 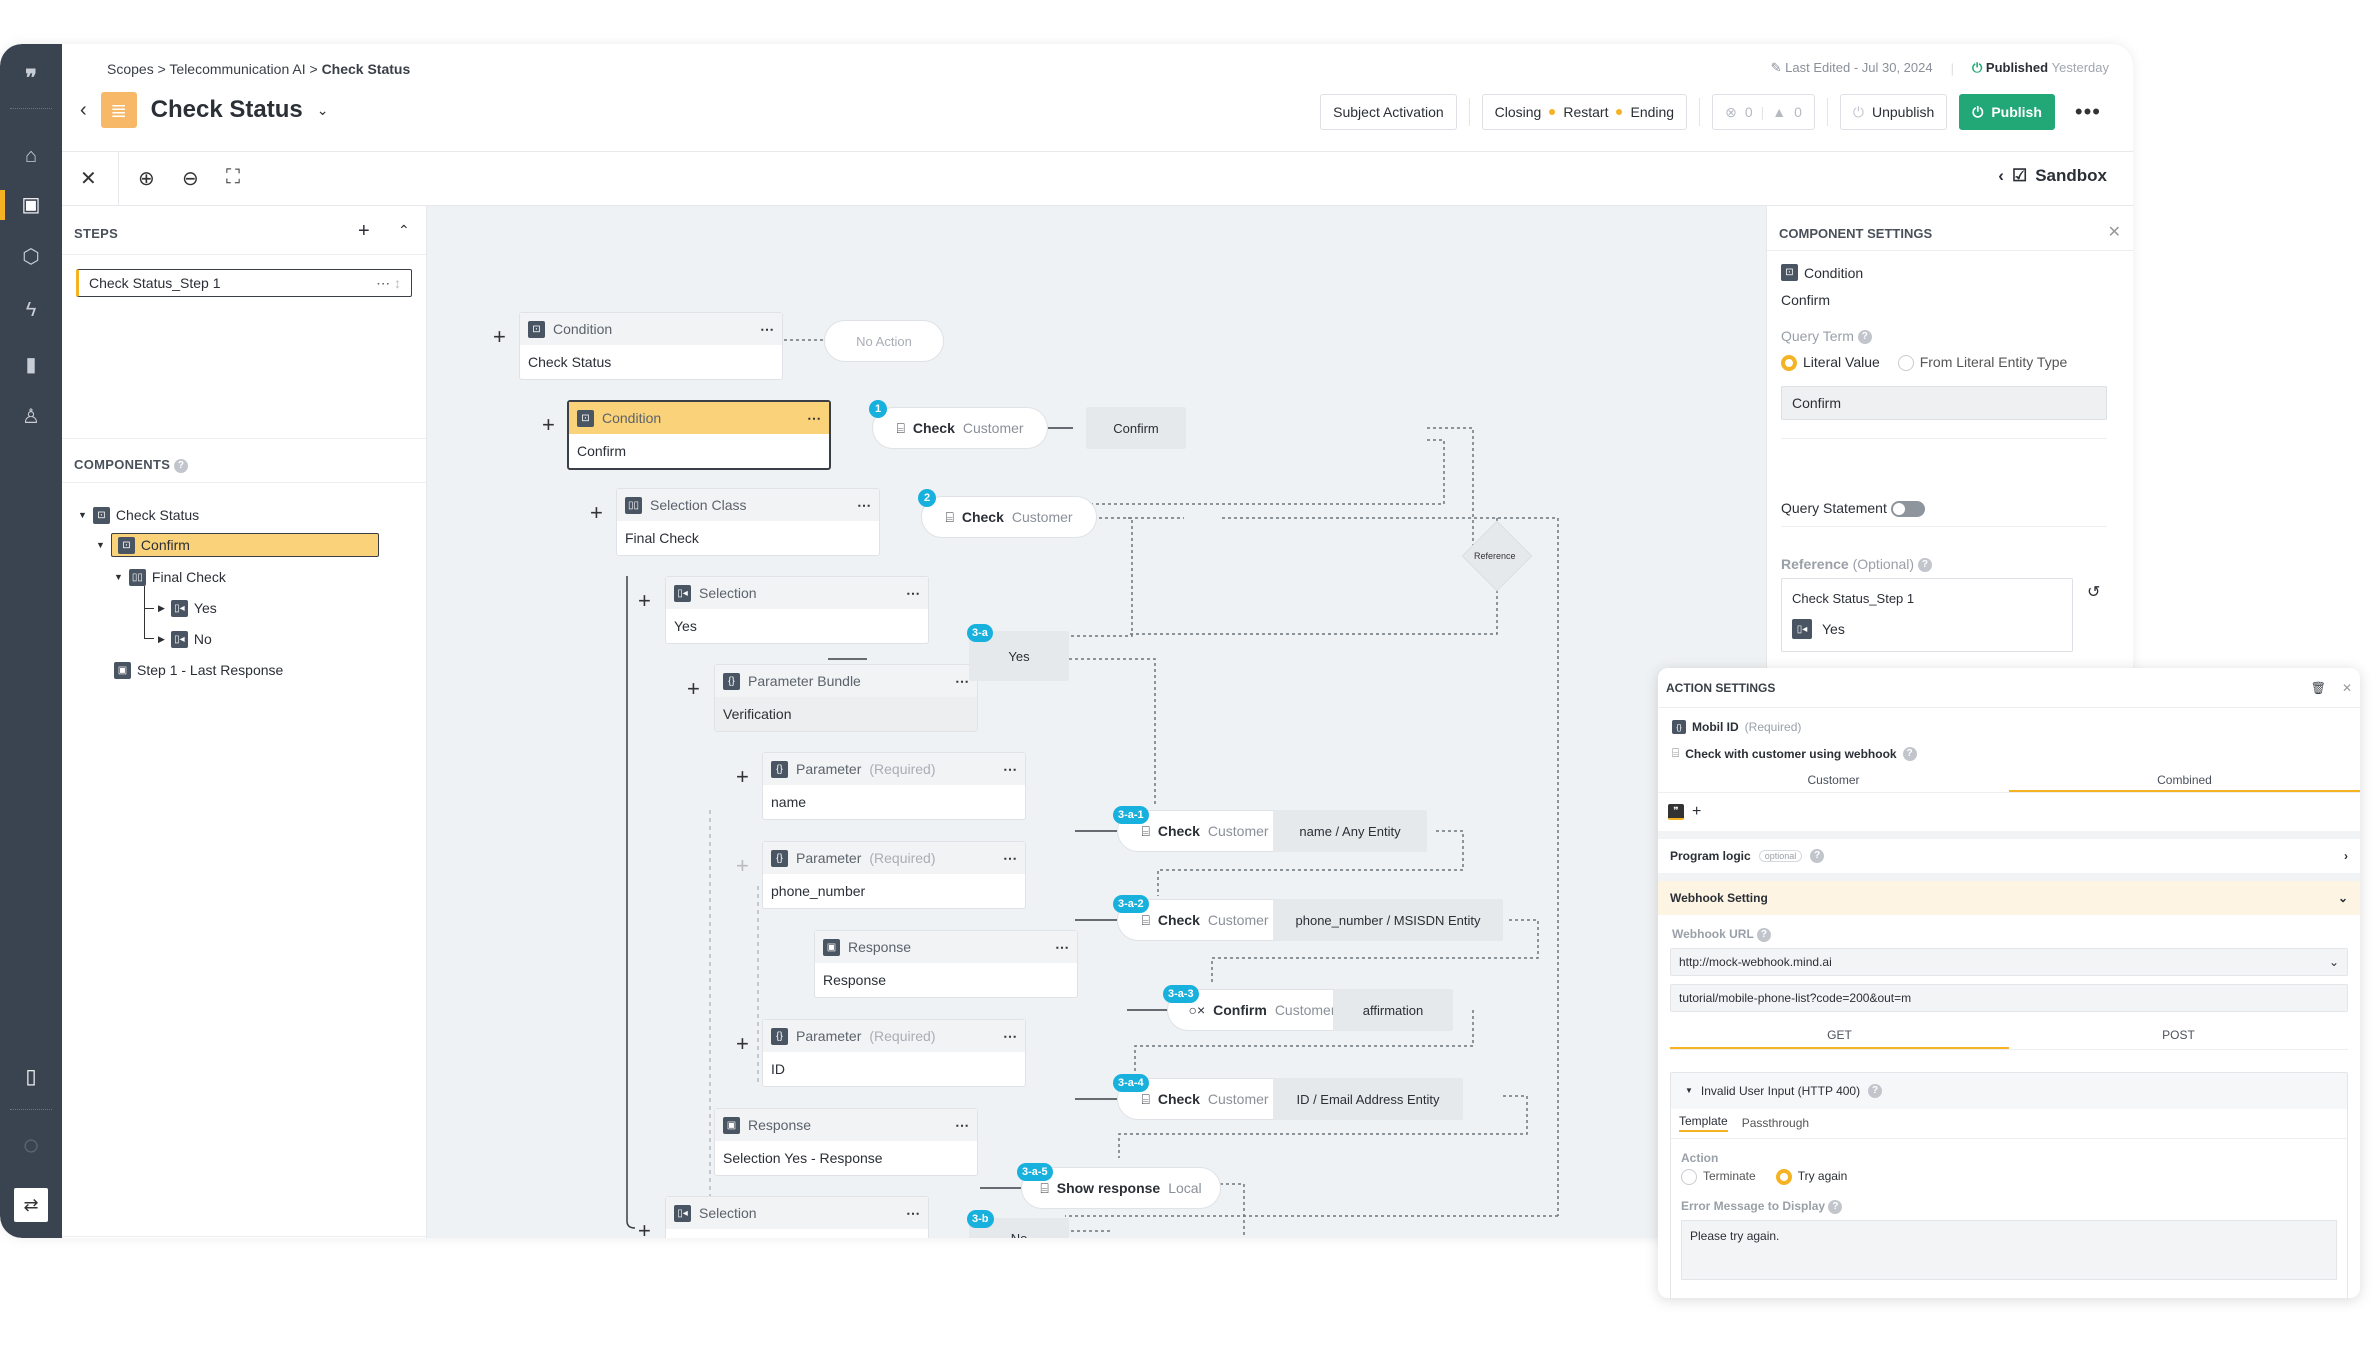 I want to click on chevron-down-icon: ⌄, so click(x=323, y=110).